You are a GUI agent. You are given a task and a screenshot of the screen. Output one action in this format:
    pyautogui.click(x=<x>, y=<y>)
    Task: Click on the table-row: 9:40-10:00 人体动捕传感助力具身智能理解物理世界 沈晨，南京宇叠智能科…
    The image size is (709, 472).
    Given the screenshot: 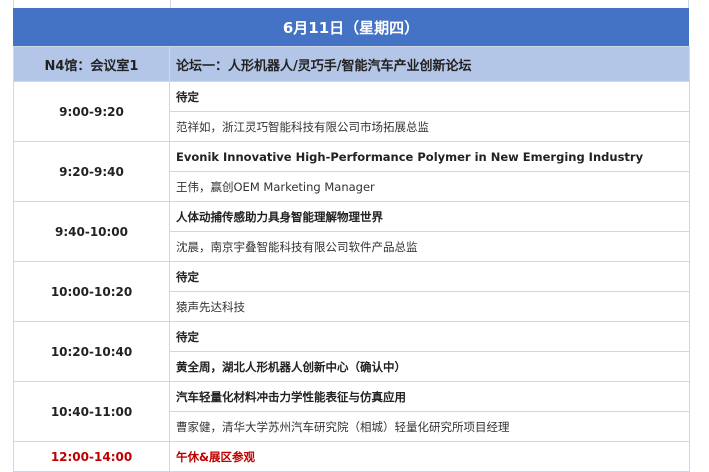 What is the action you would take?
    pyautogui.click(x=351, y=231)
    